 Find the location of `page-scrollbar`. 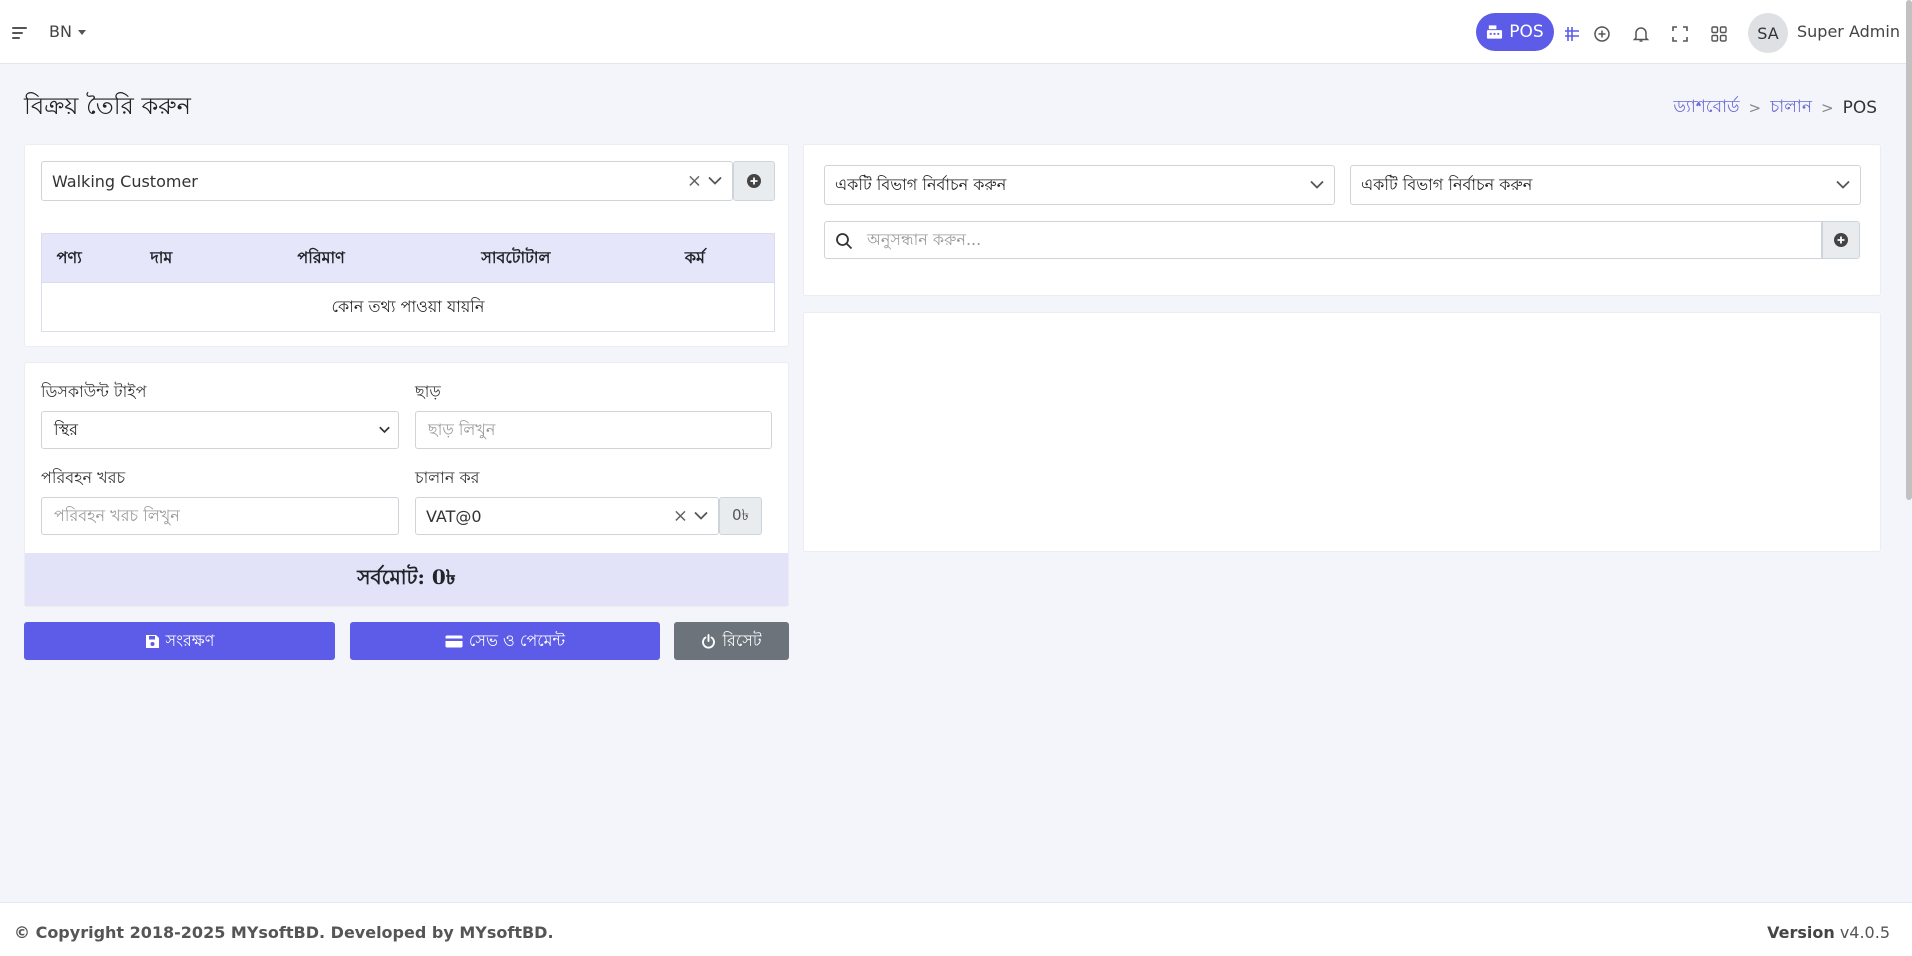

page-scrollbar is located at coordinates (1909, 250).